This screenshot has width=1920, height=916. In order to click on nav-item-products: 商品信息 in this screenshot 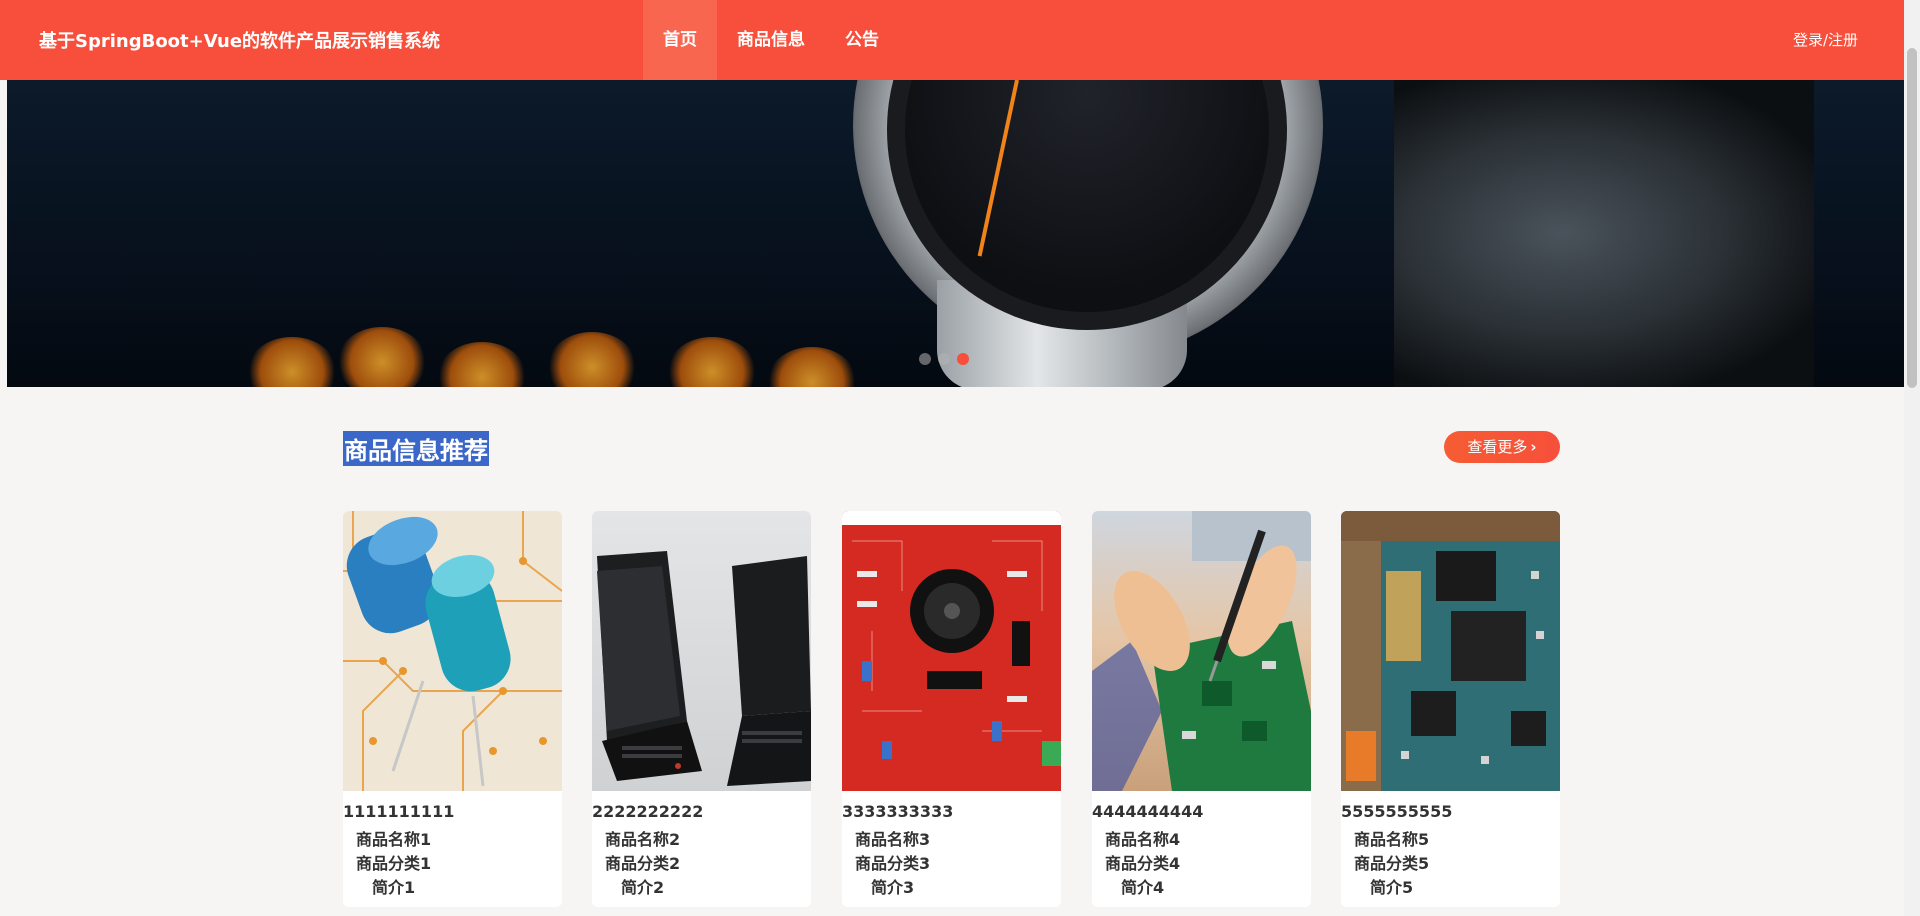, I will do `click(771, 40)`.